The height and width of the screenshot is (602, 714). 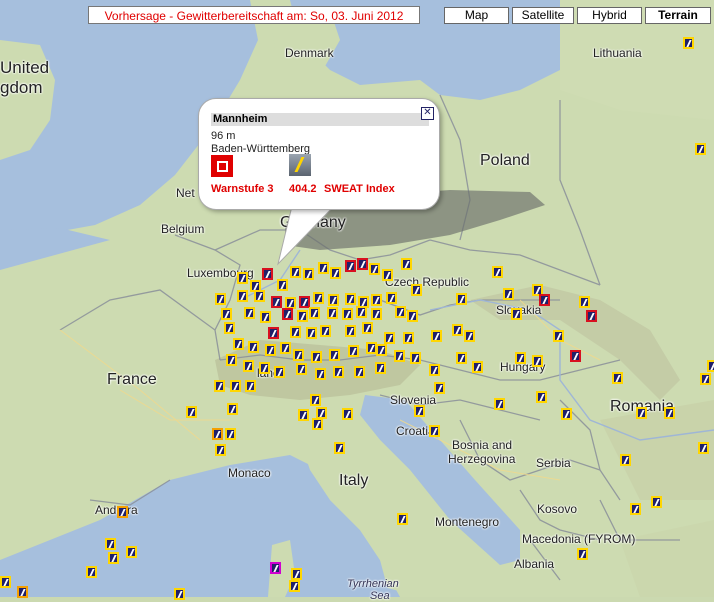 What do you see at coordinates (678, 15) in the screenshot?
I see `map-type-terrain-button: Terrain` at bounding box center [678, 15].